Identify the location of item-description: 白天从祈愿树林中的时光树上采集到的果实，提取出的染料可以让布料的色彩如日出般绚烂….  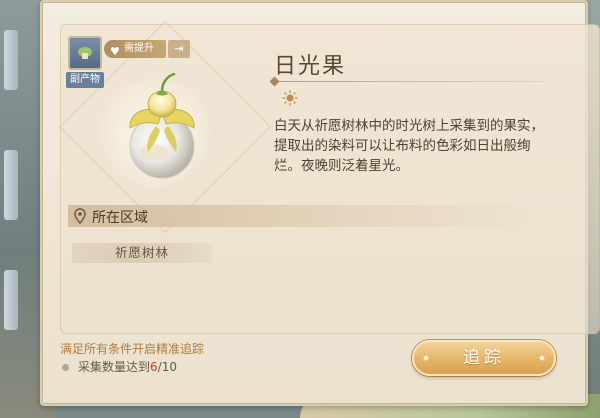
(409, 146).